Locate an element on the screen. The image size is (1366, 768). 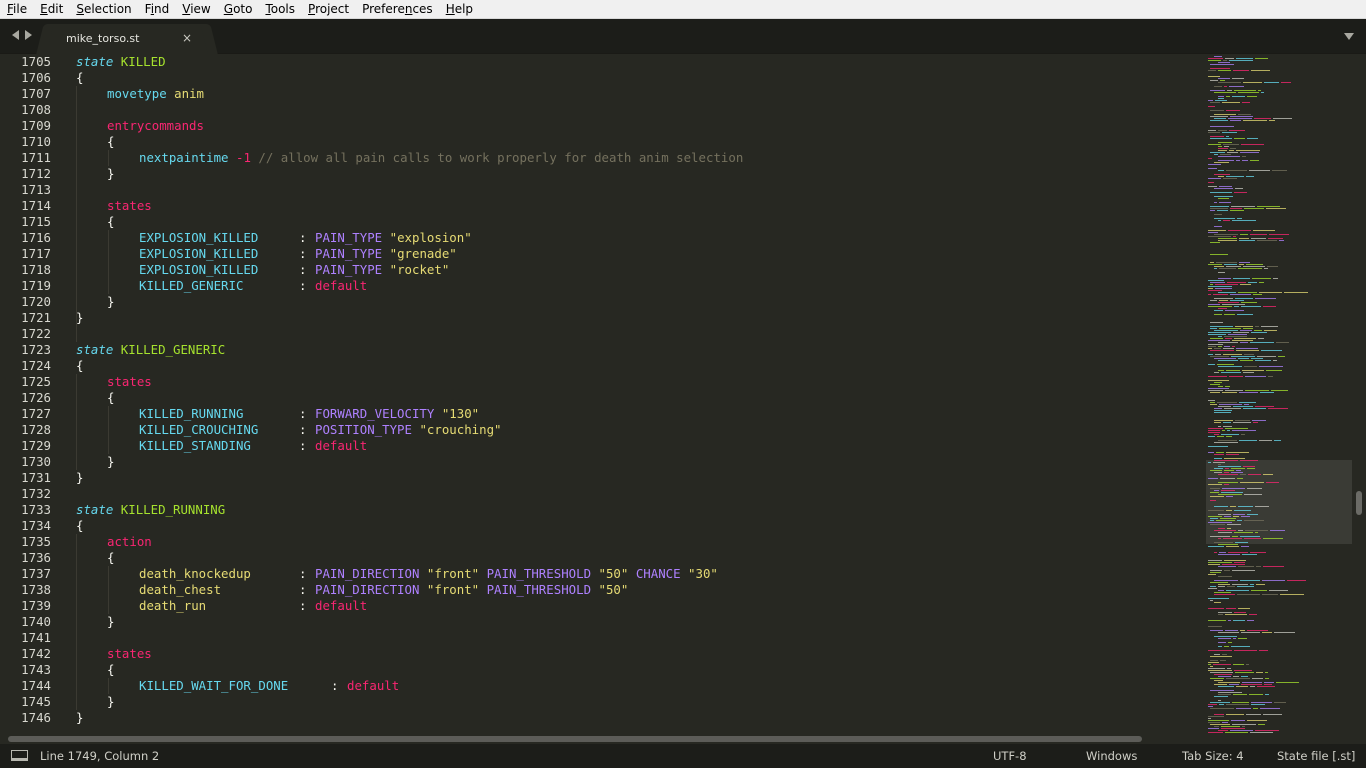
string: "50" is located at coordinates (613, 573).